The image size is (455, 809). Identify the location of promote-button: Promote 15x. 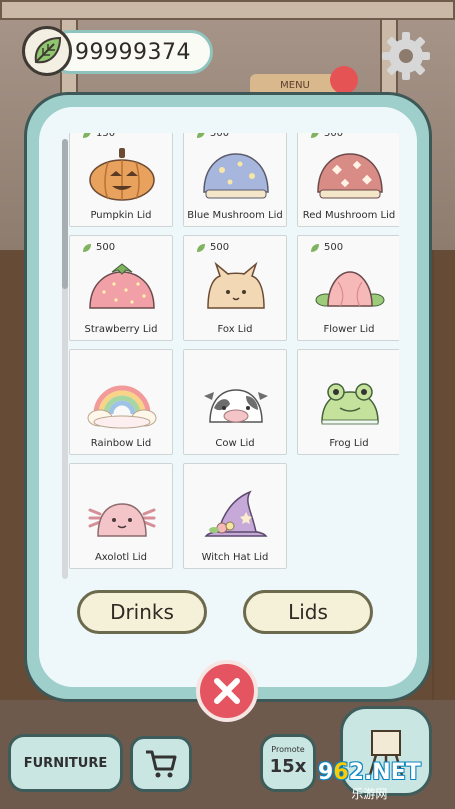
(288, 763).